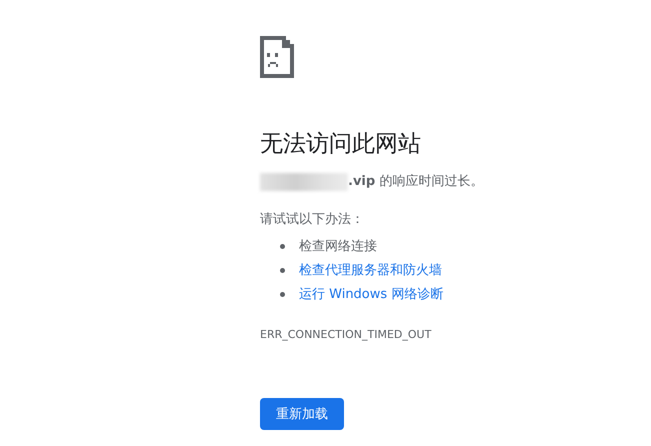  Describe the element at coordinates (416, 182) in the screenshot. I see `error-message: .vip 的响应时间过长。` at that location.